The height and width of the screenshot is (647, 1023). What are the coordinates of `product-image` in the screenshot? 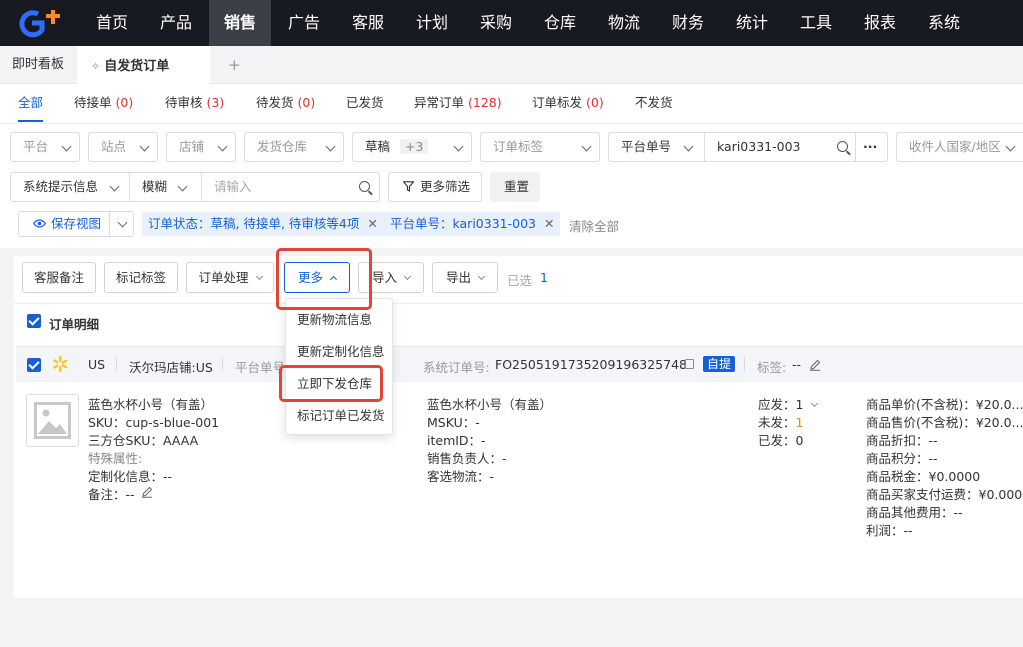 It's located at (52, 420).